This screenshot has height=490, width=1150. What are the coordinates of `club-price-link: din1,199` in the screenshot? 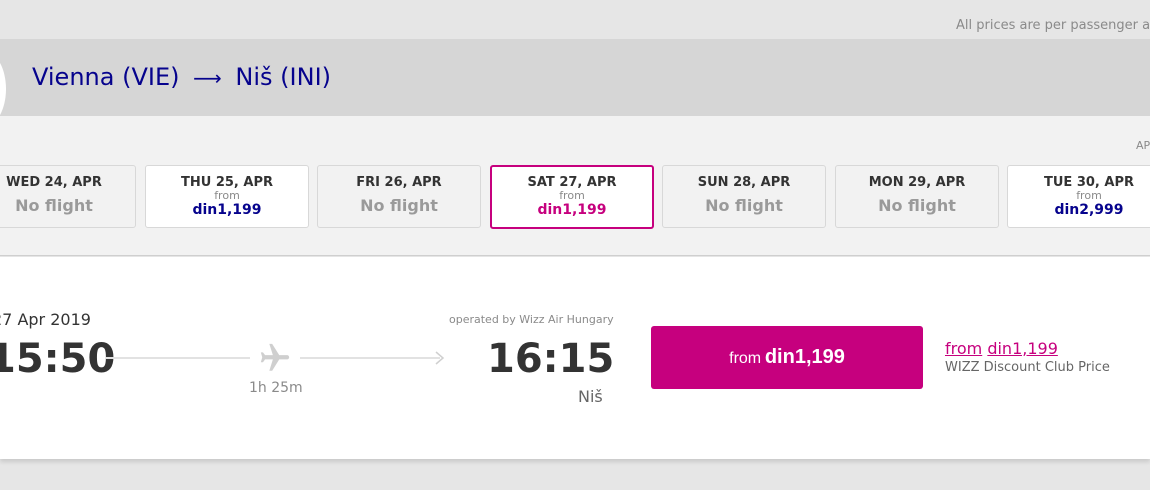 It's located at (1022, 348).